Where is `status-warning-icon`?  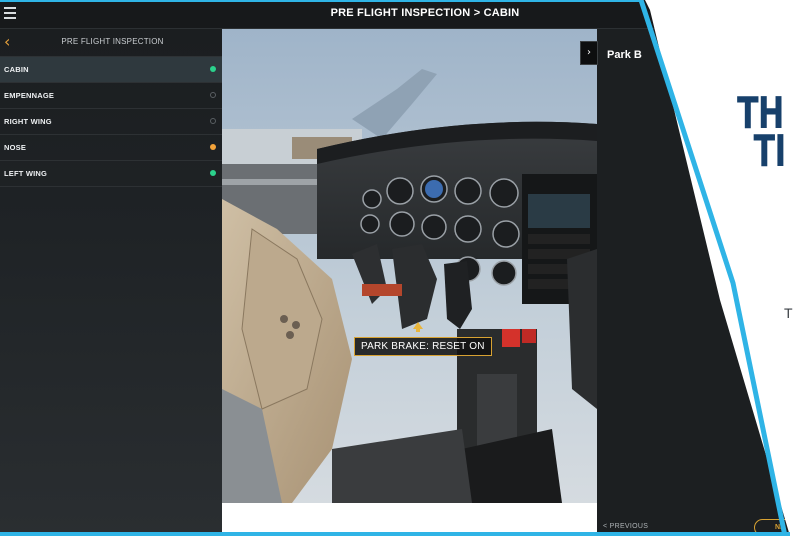
status-warning-icon is located at coordinates (213, 147).